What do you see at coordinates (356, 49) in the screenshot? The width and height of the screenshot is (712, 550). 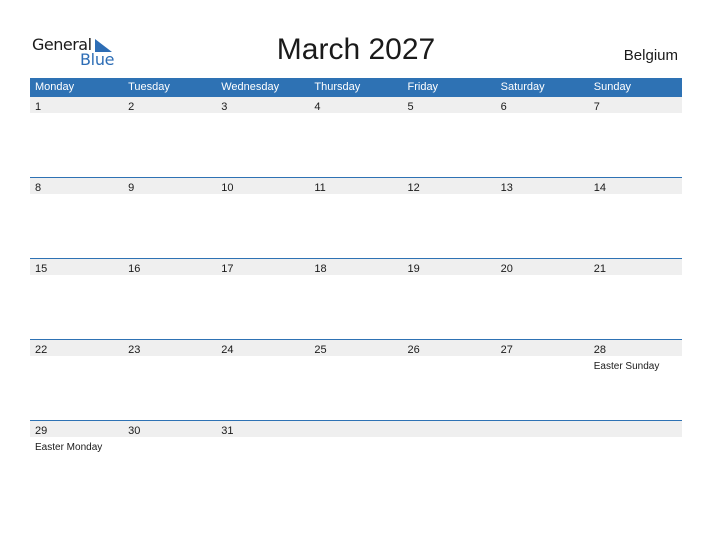 I see `page-title: March 2027` at bounding box center [356, 49].